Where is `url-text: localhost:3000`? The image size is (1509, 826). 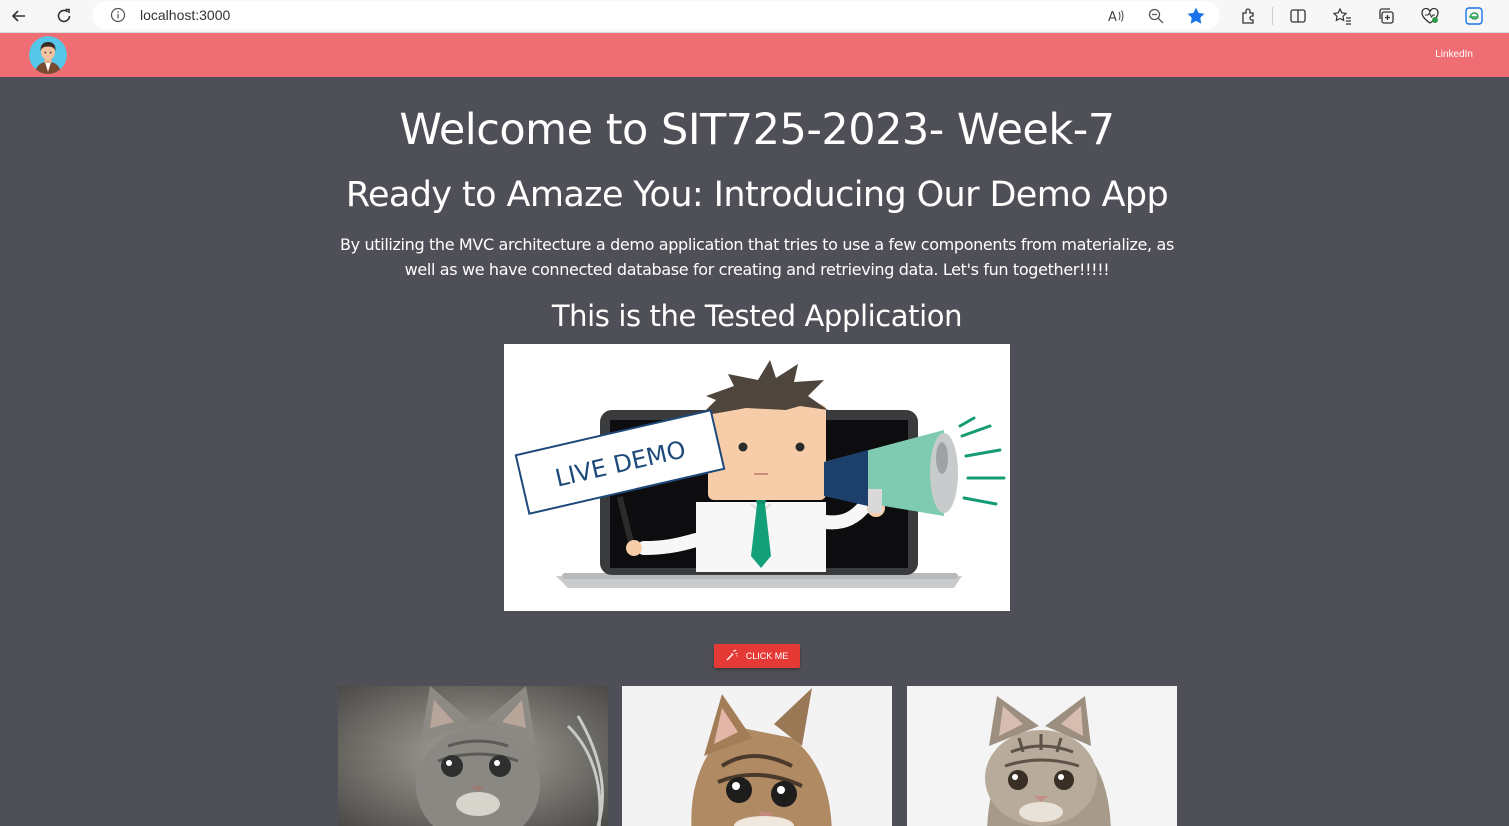
url-text: localhost:3000 is located at coordinates (185, 15).